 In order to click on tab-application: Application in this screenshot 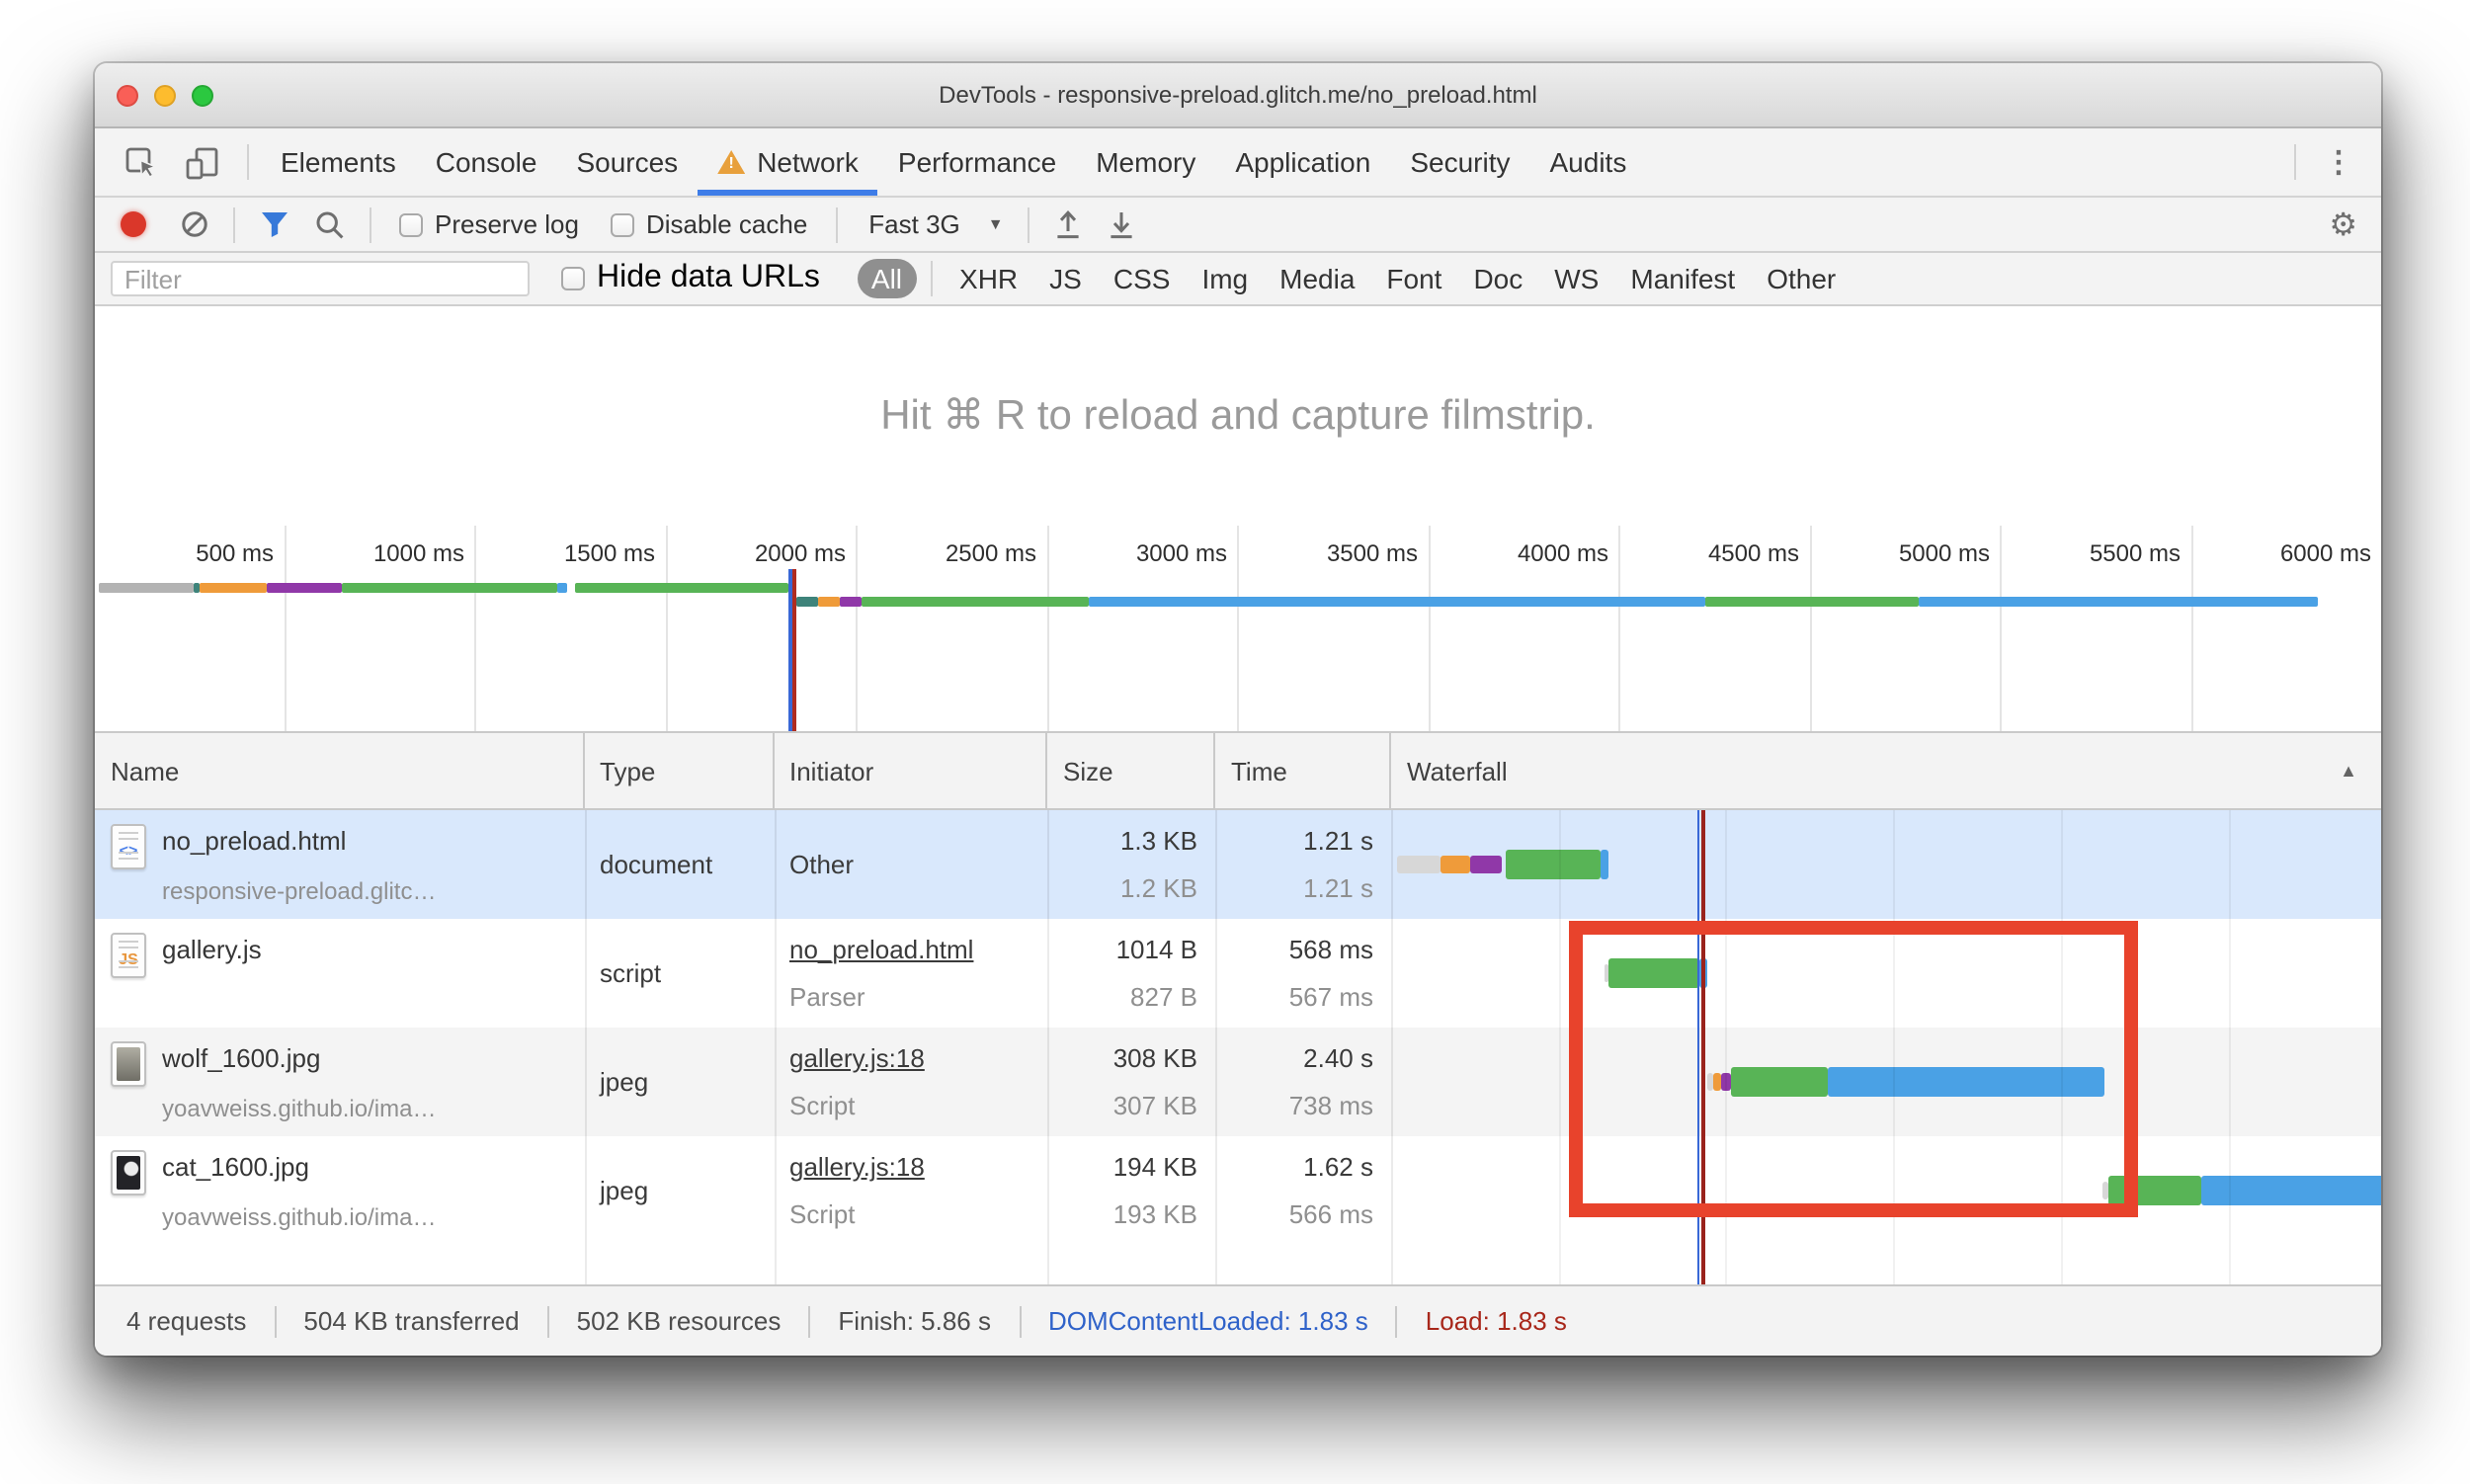, I will do `click(1302, 162)`.